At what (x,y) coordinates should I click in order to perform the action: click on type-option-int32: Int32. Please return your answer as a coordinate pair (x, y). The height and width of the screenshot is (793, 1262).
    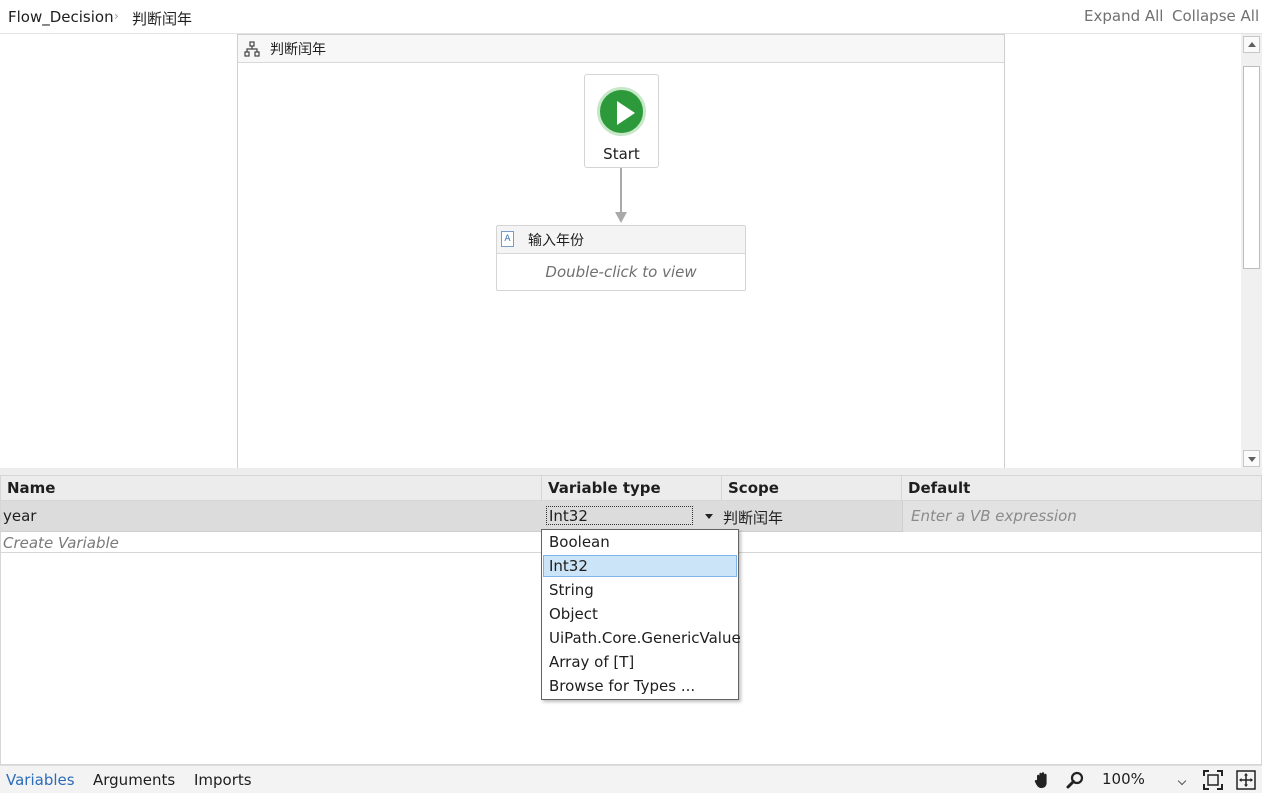
    Looking at the image, I should click on (640, 566).